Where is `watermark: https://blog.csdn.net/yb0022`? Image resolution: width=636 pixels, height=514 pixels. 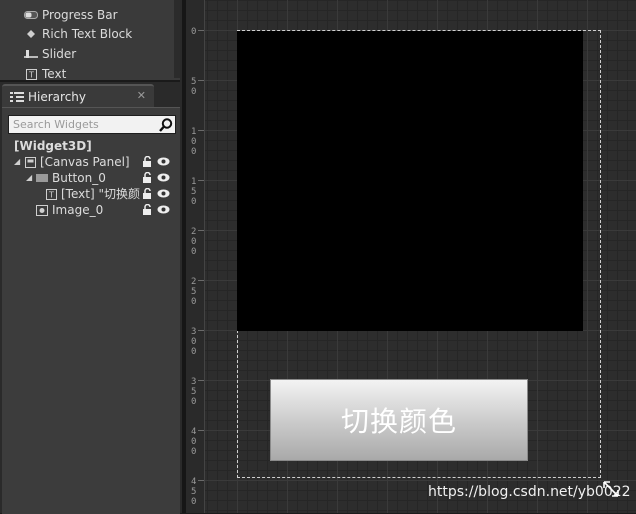 watermark: https://blog.csdn.net/yb0022 is located at coordinates (529, 492).